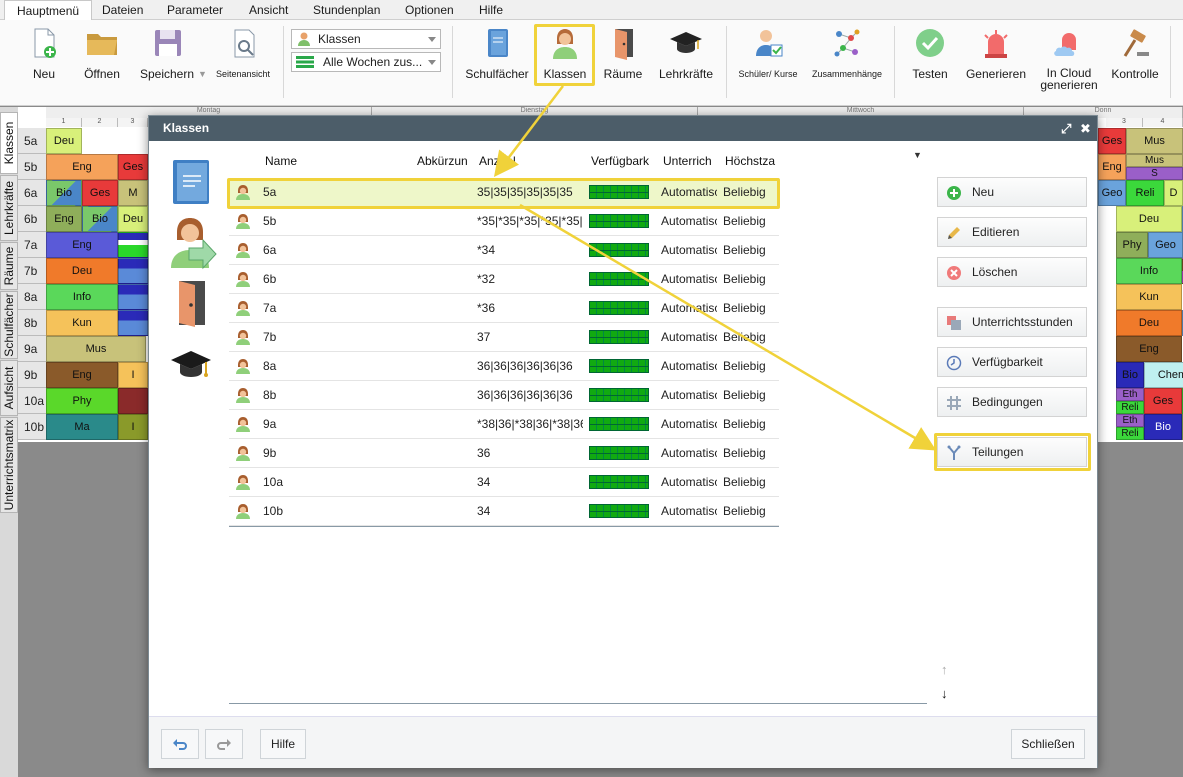 The height and width of the screenshot is (777, 1183). Describe the element at coordinates (1085, 128) in the screenshot. I see `close-icon: ✖` at that location.